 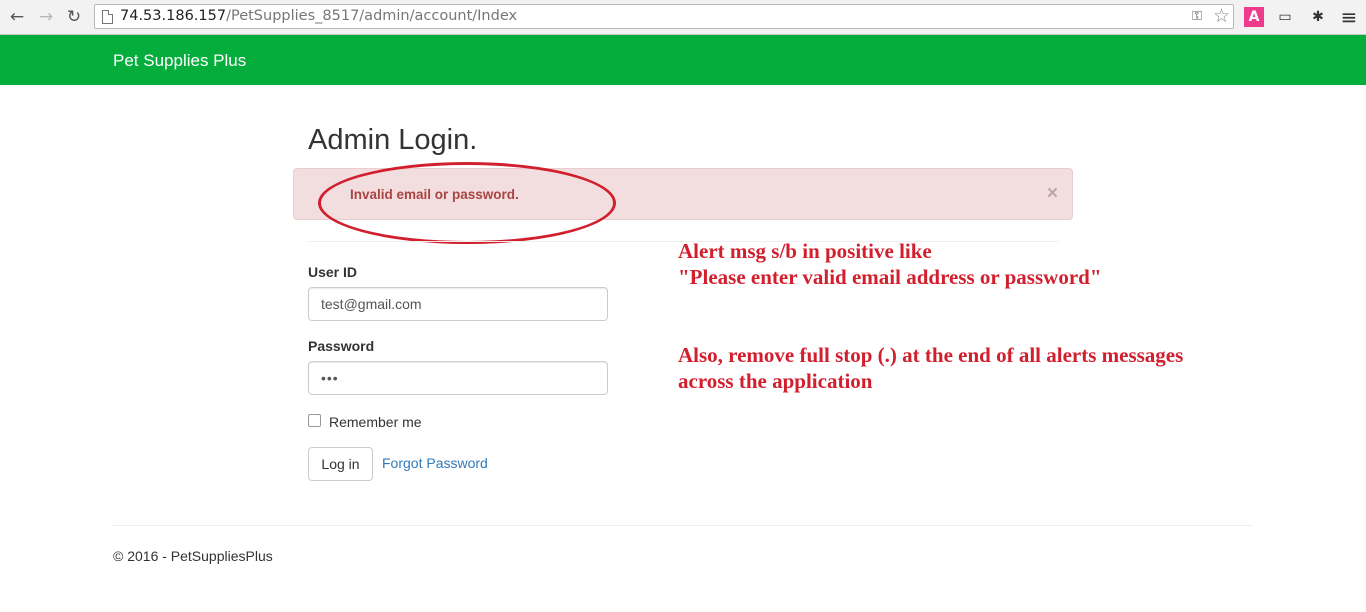 What do you see at coordinates (1254, 17) in the screenshot?
I see `extension-a-icon: A` at bounding box center [1254, 17].